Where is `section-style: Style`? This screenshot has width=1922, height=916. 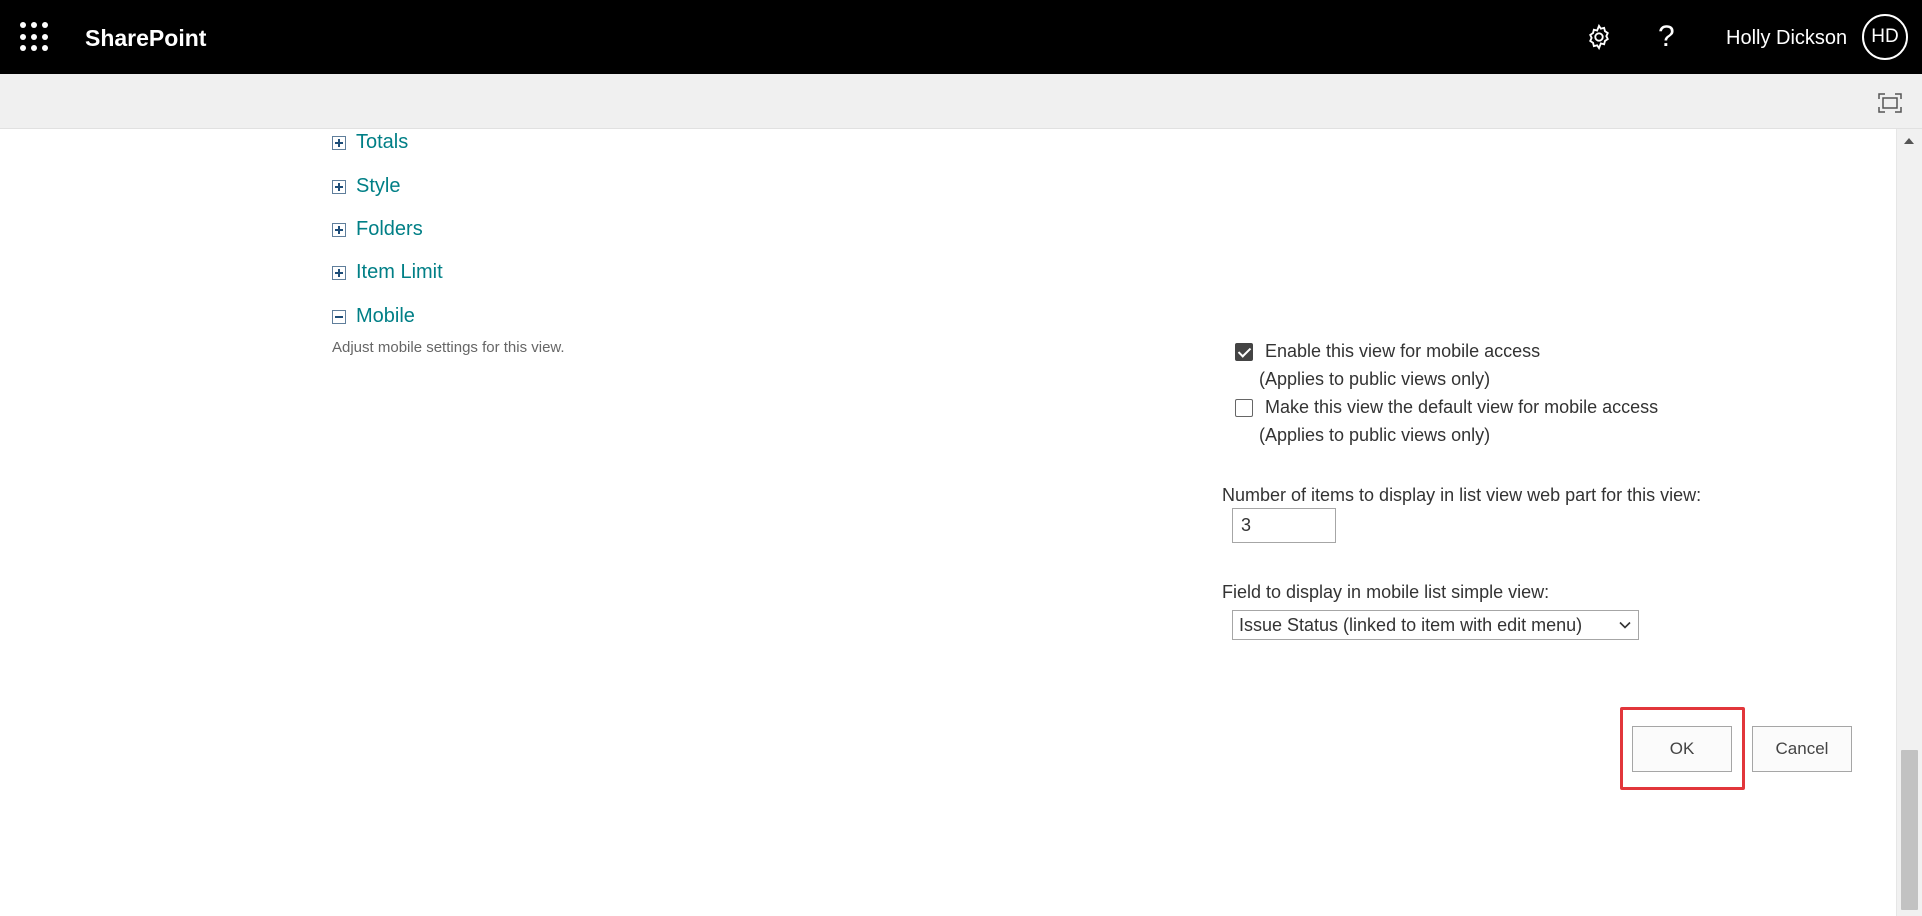 section-style: Style is located at coordinates (366, 186).